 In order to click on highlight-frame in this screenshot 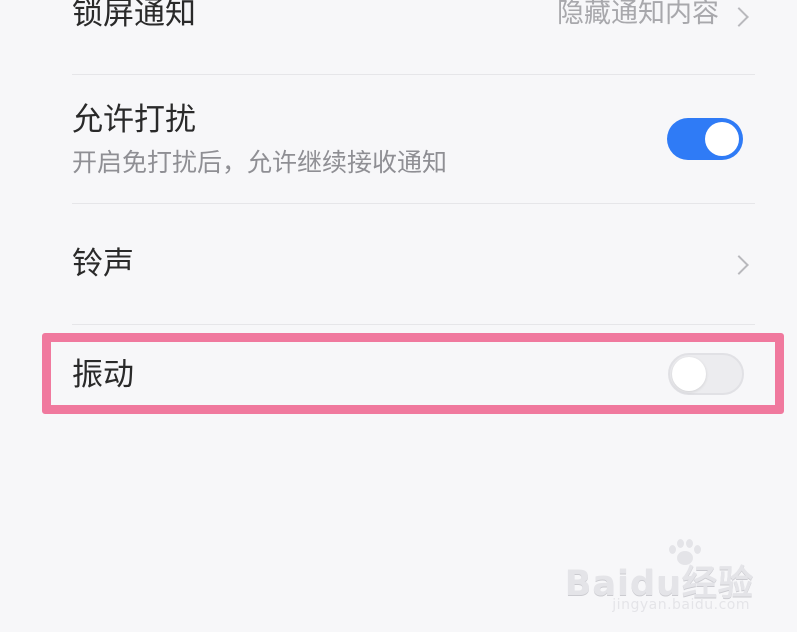, I will do `click(413, 373)`.